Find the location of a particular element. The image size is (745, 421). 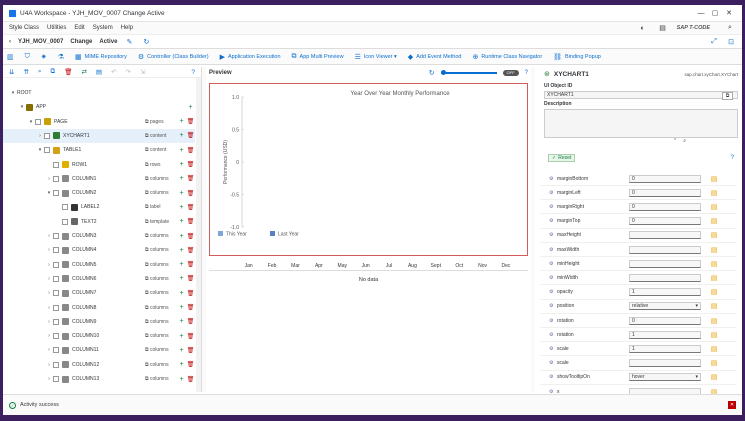

menu-utilities: Utilities is located at coordinates (56, 28).